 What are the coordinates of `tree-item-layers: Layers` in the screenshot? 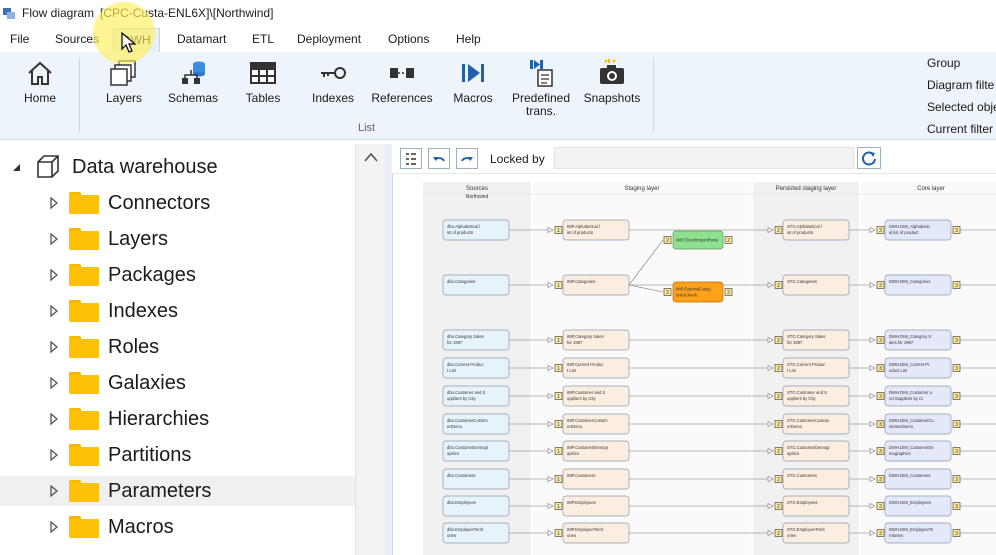 It's located at (177, 239).